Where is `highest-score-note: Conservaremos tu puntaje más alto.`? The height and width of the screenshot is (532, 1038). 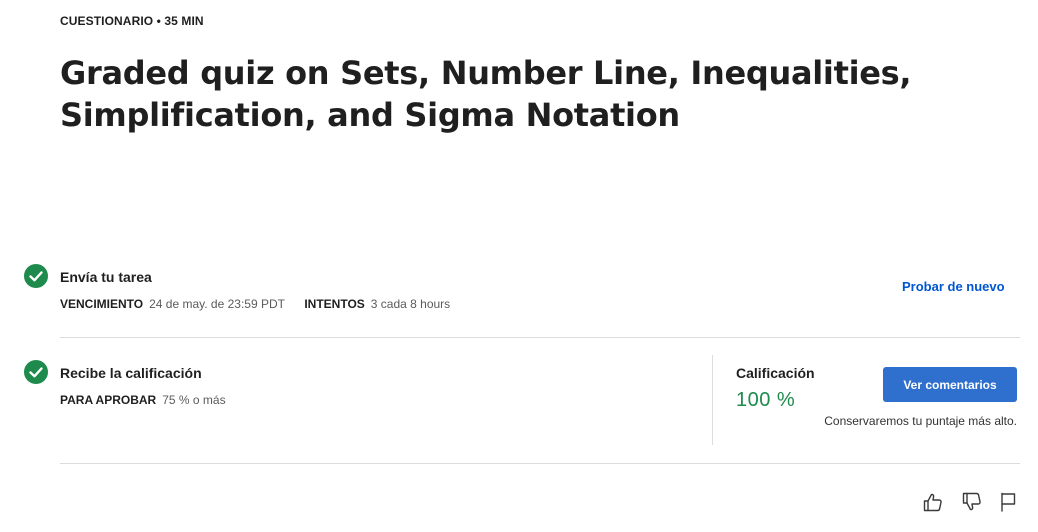 highest-score-note: Conservaremos tu puntaje más alto. is located at coordinates (920, 421).